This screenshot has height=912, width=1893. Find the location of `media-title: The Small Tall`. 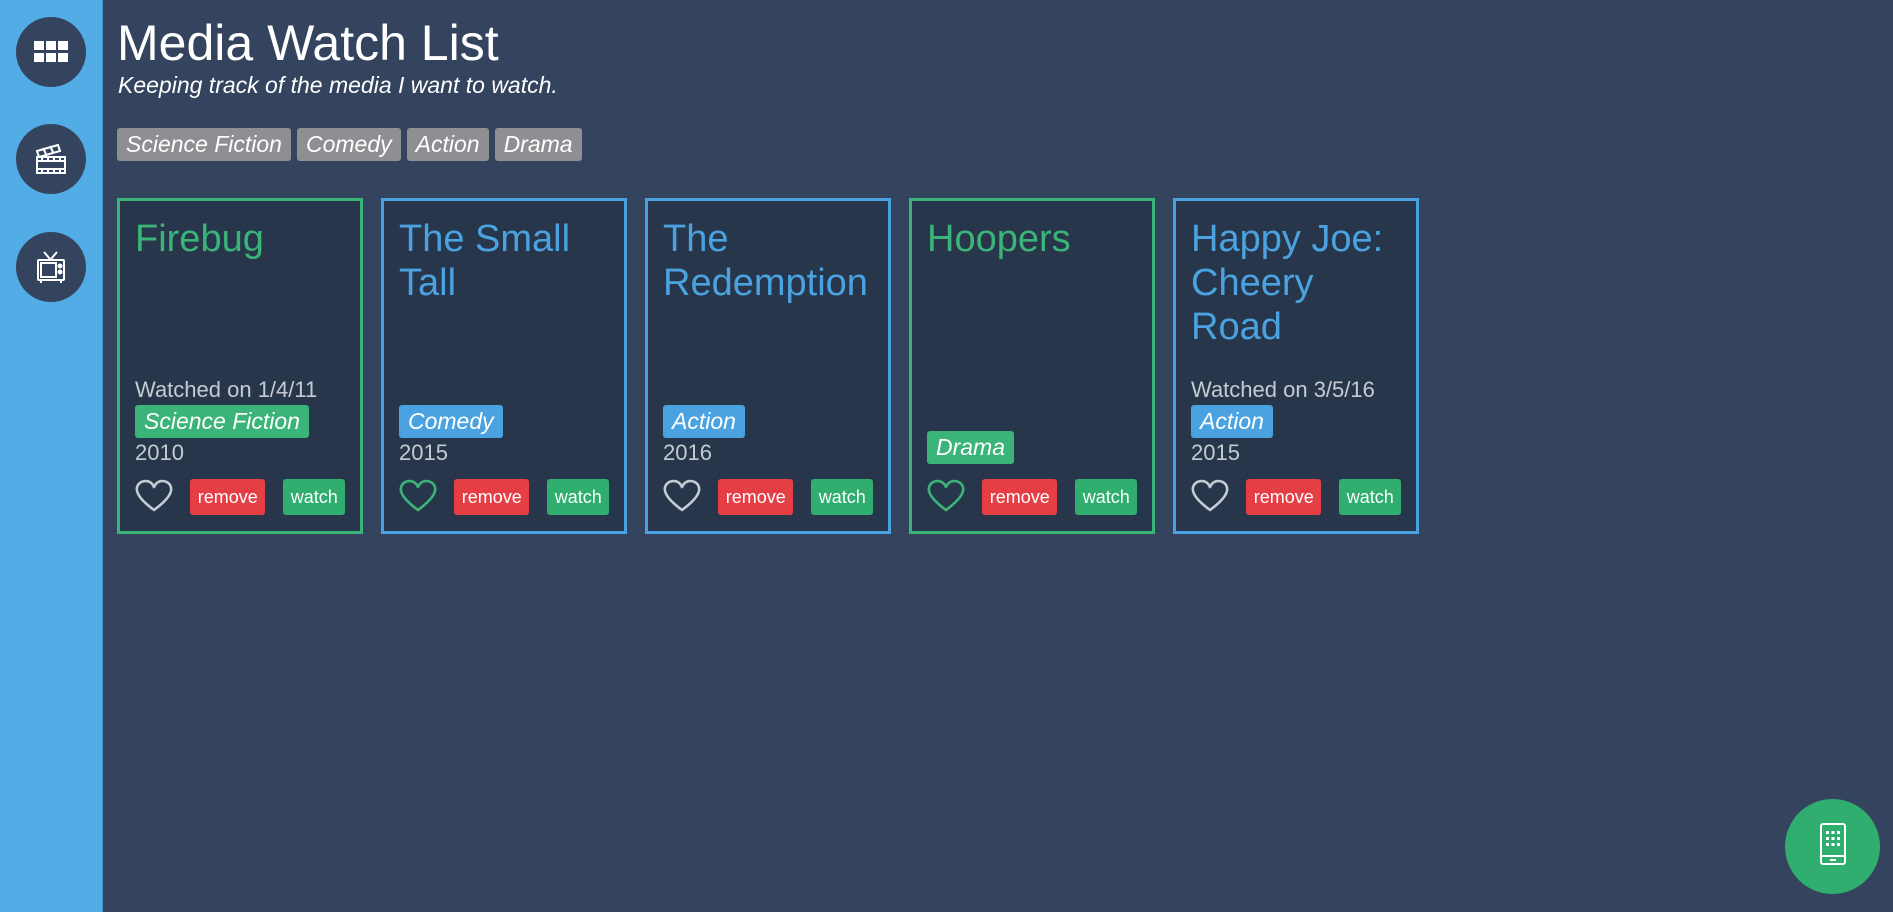

media-title: The Small Tall is located at coordinates (485, 261).